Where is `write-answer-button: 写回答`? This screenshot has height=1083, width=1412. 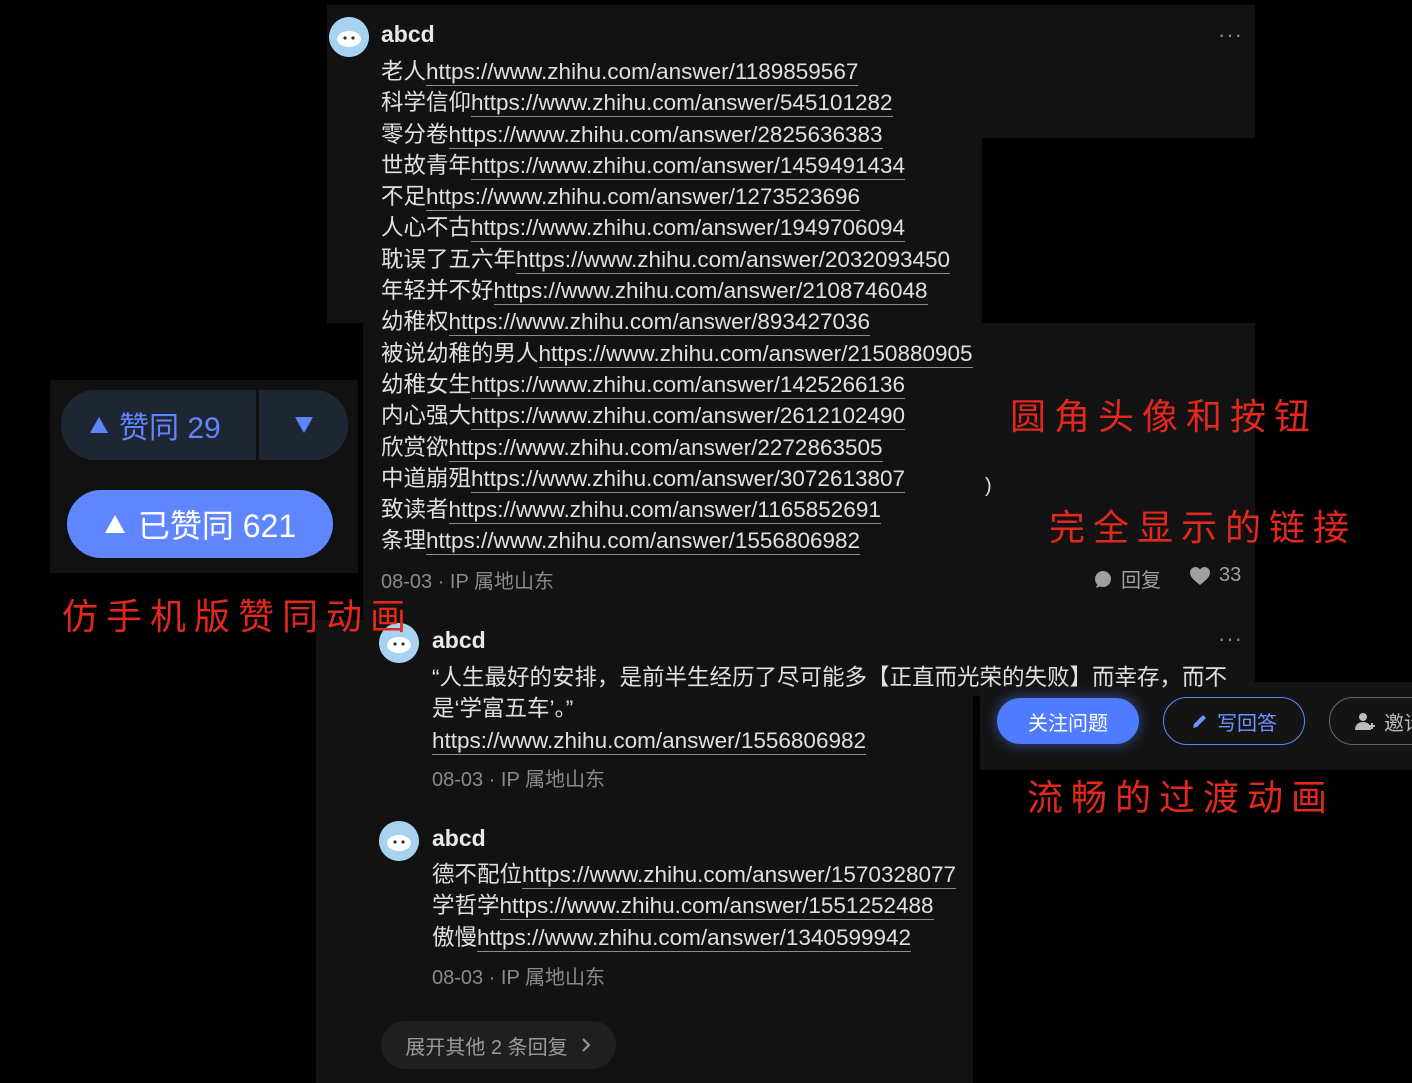
write-answer-button: 写回答 is located at coordinates (1234, 721).